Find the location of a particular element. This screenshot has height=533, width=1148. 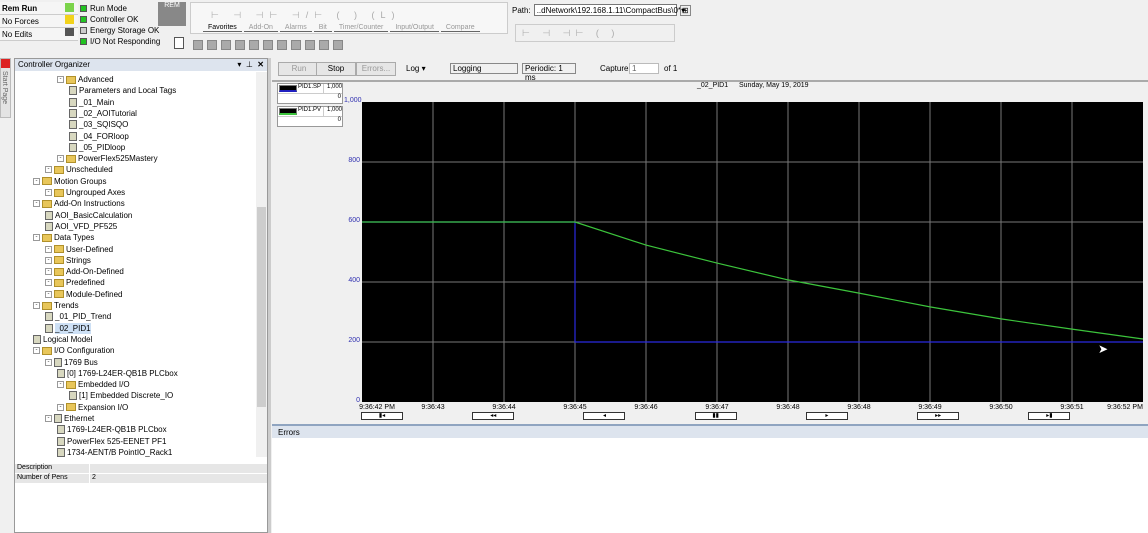

y-tick-label: 400 is located at coordinates (354, 280).